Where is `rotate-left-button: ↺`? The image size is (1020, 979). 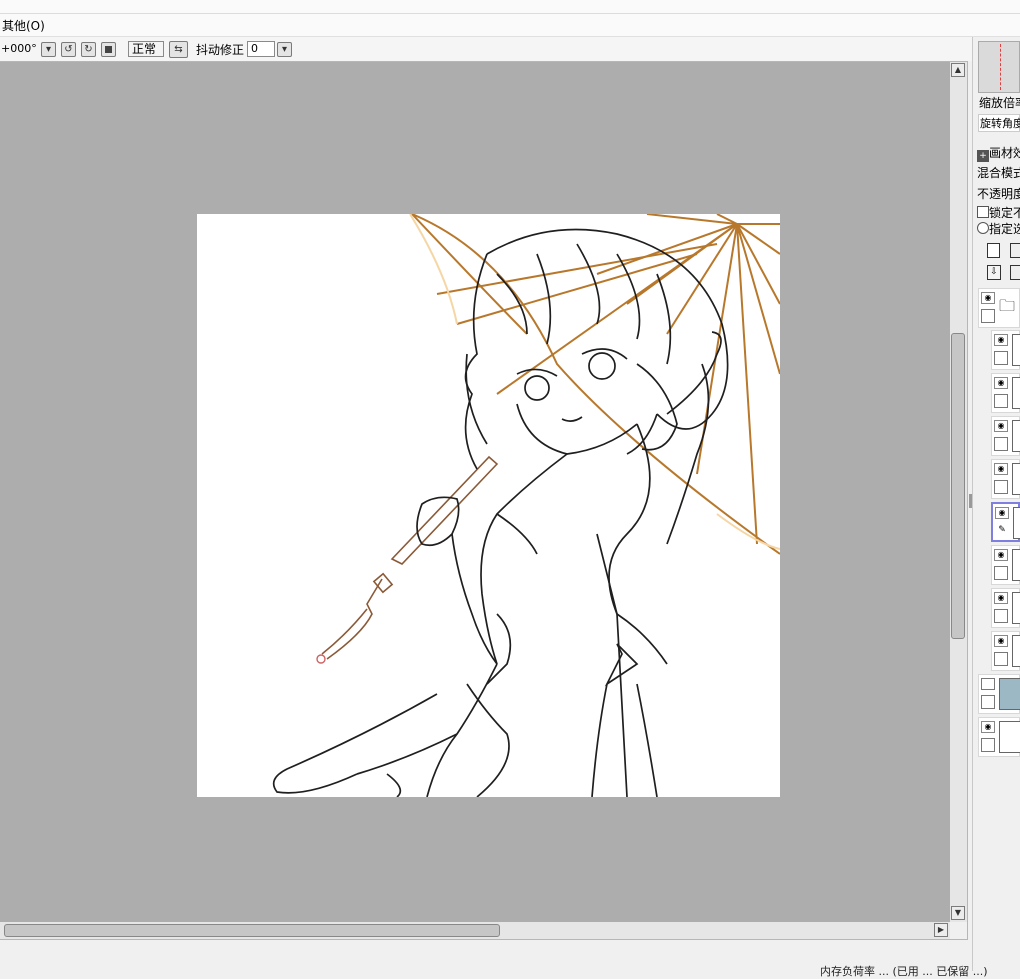 rotate-left-button: ↺ is located at coordinates (68, 49).